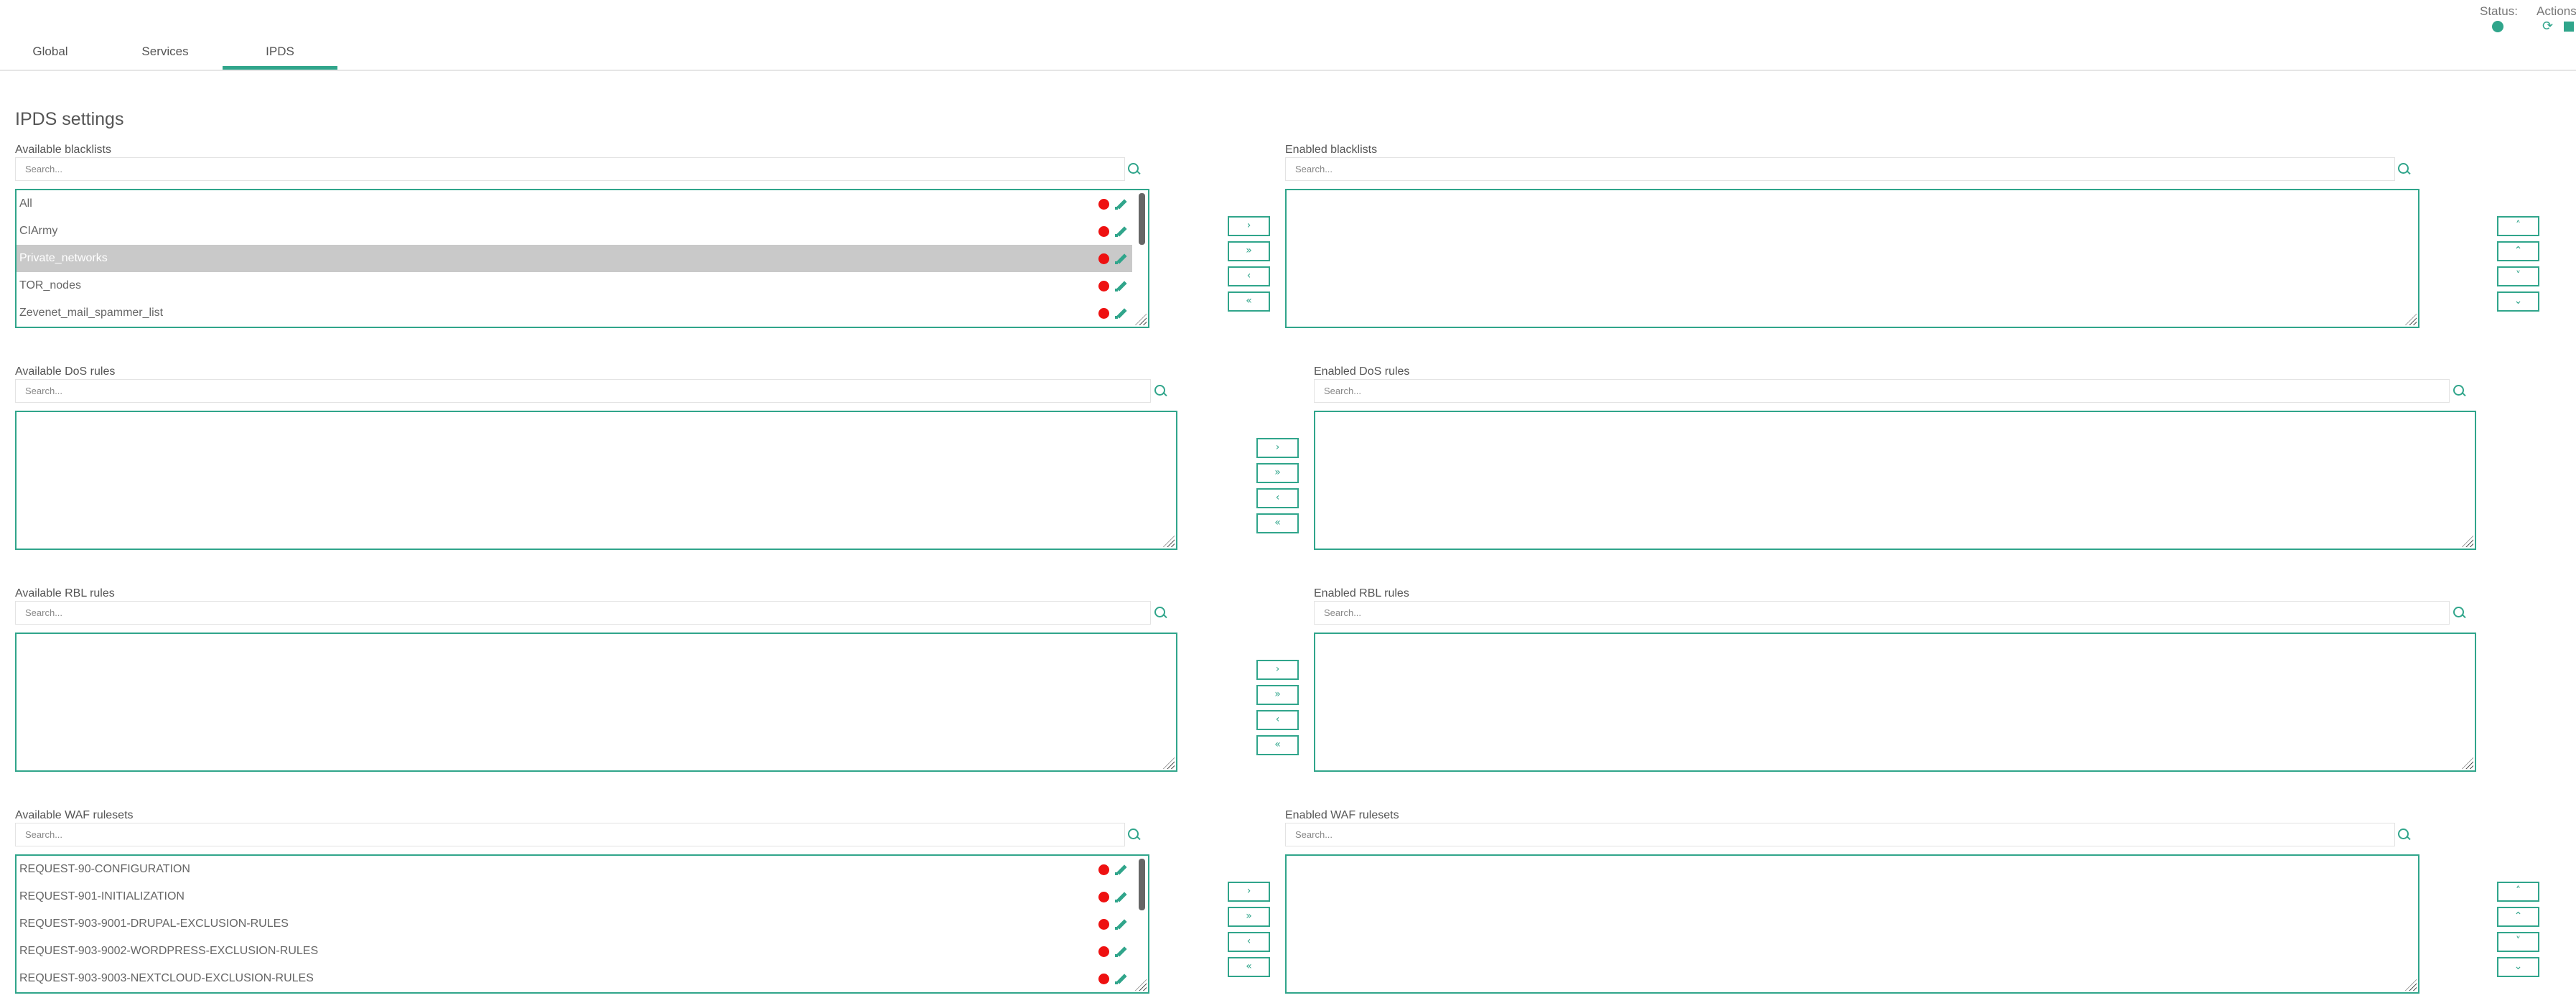  What do you see at coordinates (50, 53) in the screenshot?
I see `tab-global: Global` at bounding box center [50, 53].